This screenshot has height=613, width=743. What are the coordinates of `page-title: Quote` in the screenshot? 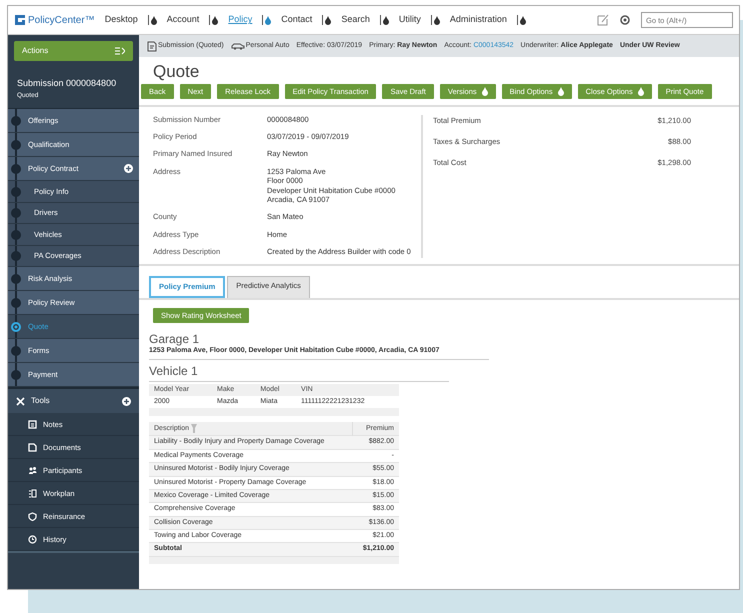 It's located at (176, 72).